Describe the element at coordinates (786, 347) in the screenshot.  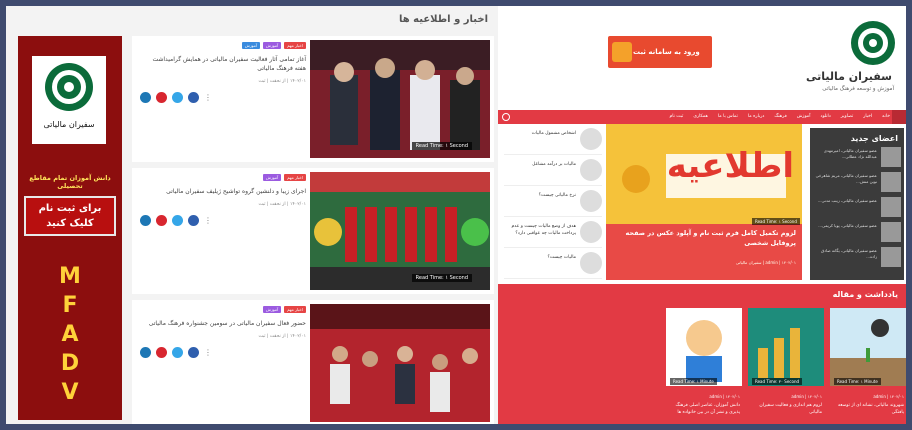
I see `coins-image` at that location.